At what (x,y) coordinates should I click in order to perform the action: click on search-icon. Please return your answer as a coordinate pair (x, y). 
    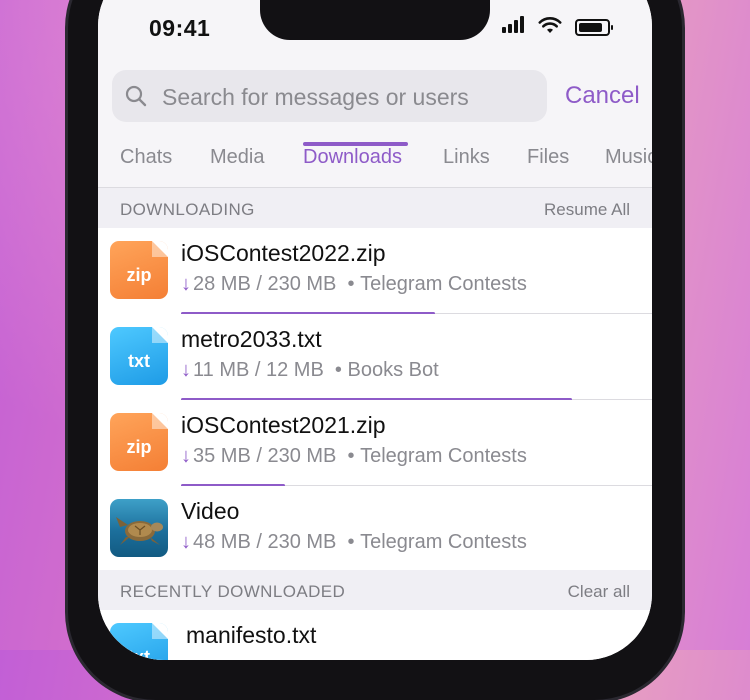
    Looking at the image, I should click on (136, 96).